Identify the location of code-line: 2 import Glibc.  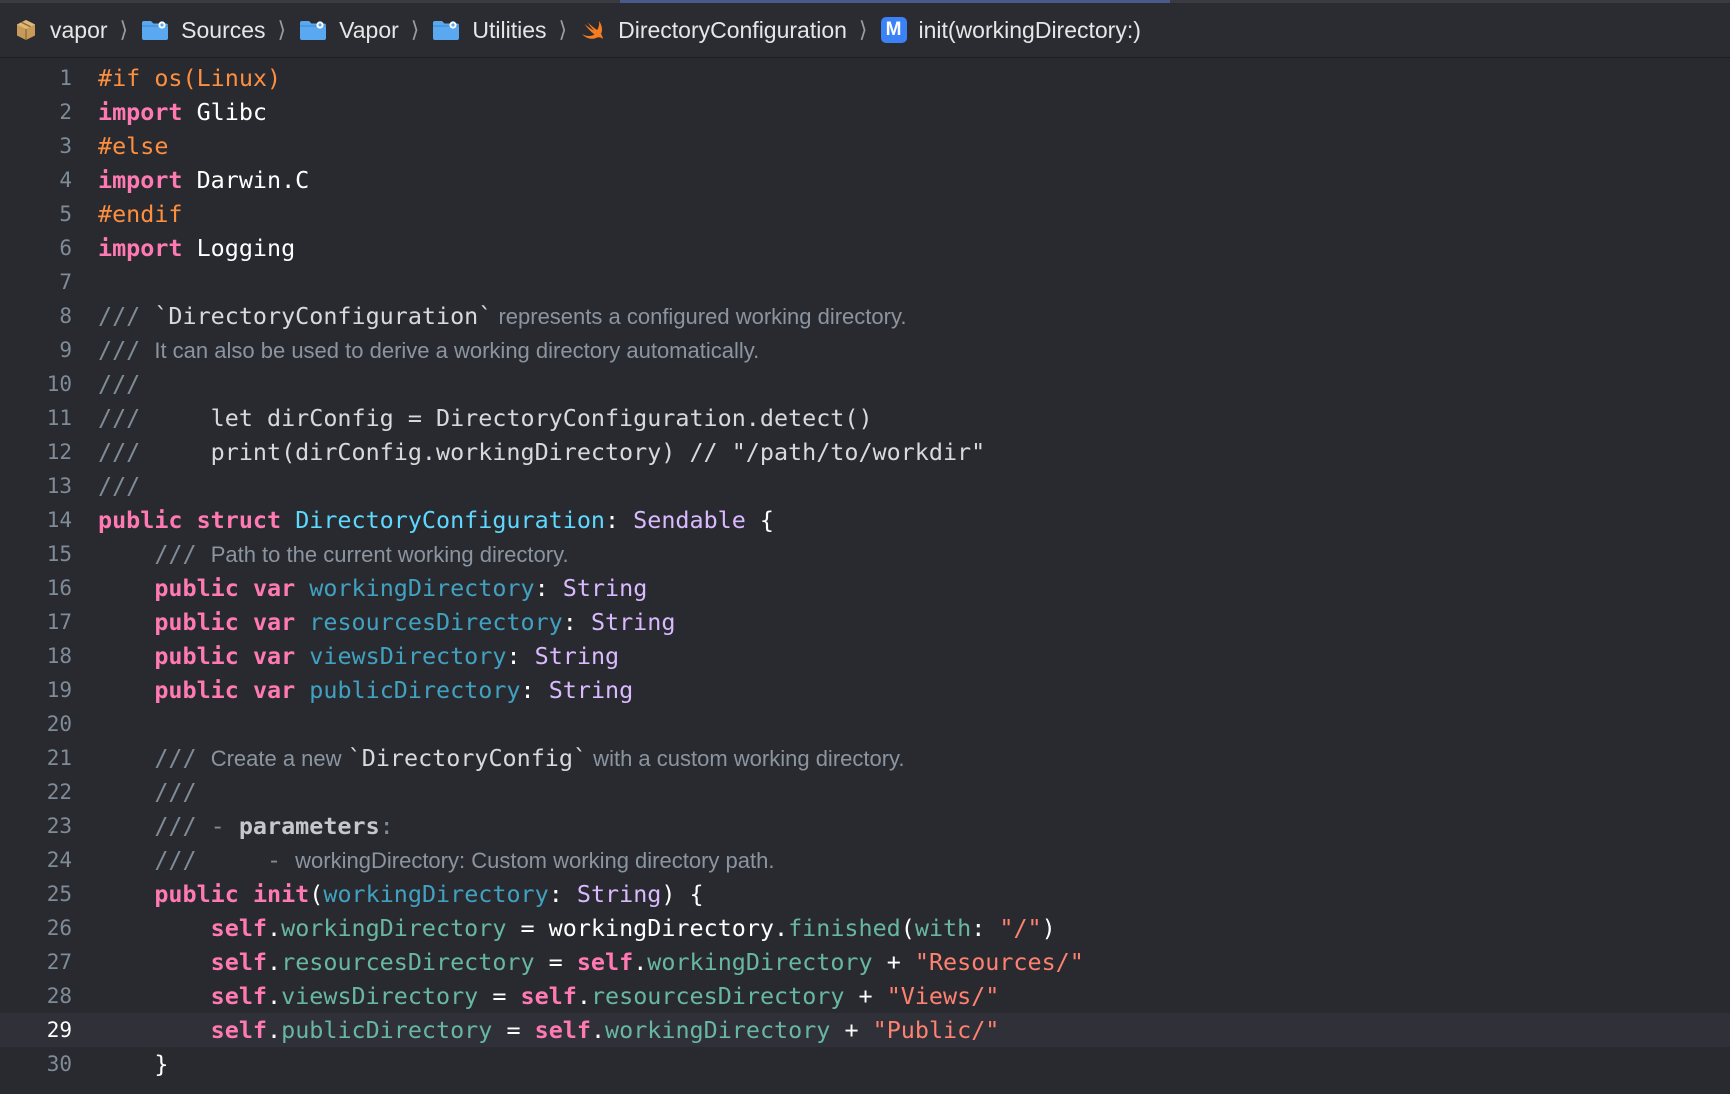
(865, 112).